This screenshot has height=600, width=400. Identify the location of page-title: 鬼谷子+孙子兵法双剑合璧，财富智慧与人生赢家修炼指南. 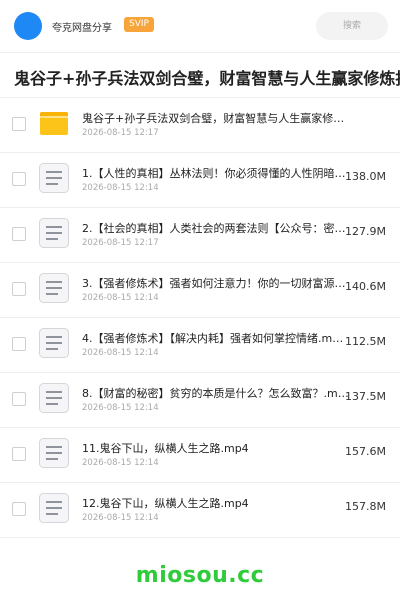
(207, 78).